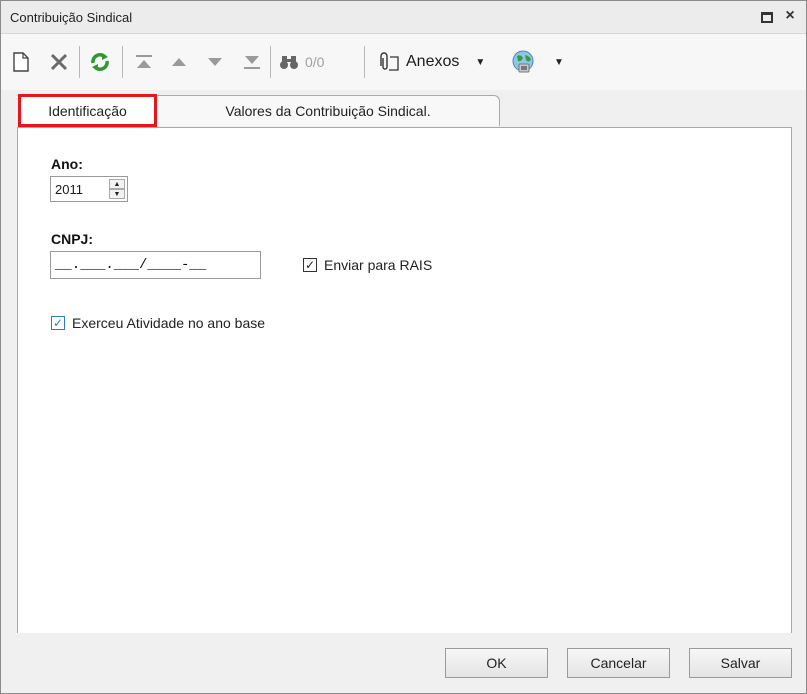 The width and height of the screenshot is (807, 694). Describe the element at coordinates (252, 62) in the screenshot. I see `last-record-icon` at that location.